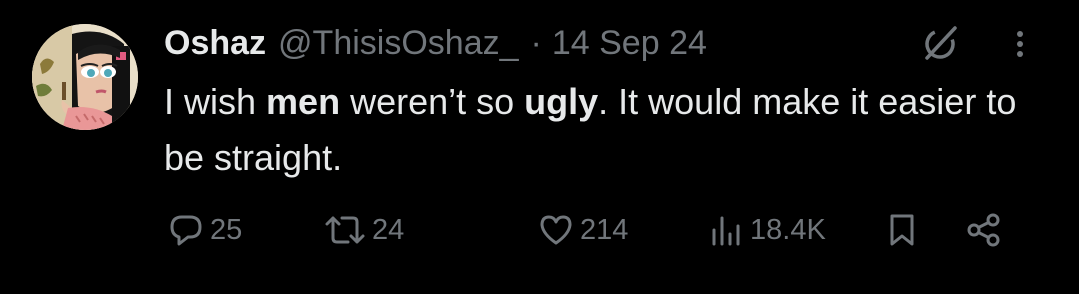 This screenshot has width=1079, height=294. I want to click on avatar, so click(85, 77).